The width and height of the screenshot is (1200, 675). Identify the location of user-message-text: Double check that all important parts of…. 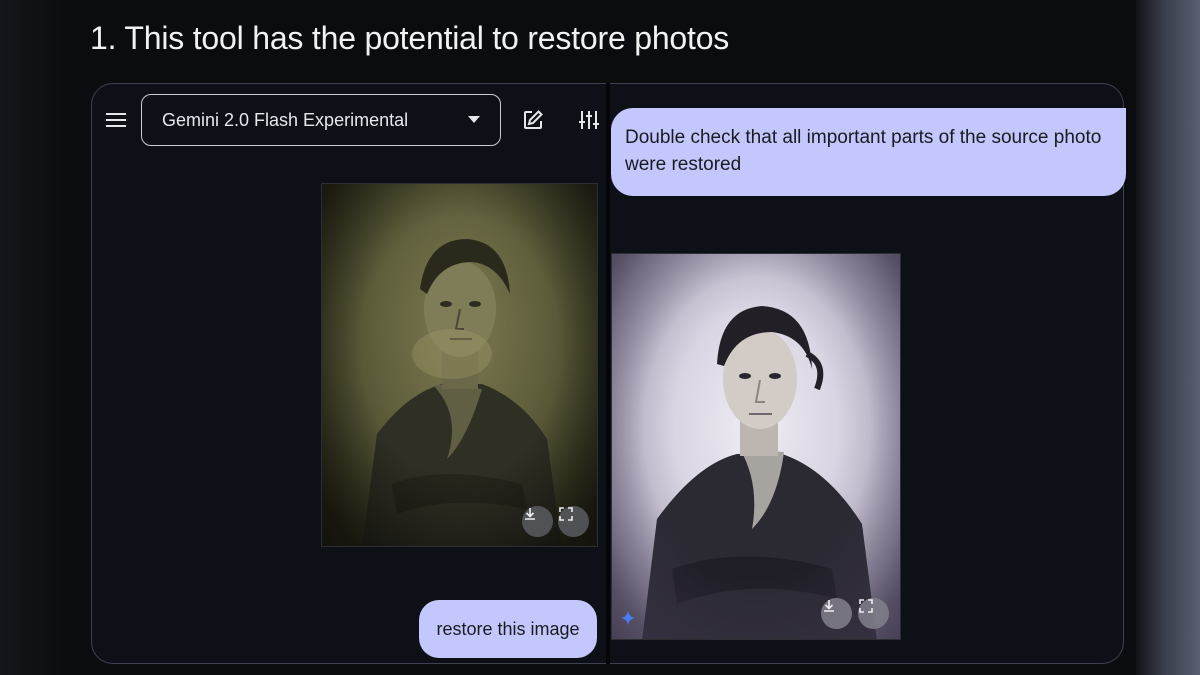
(863, 151).